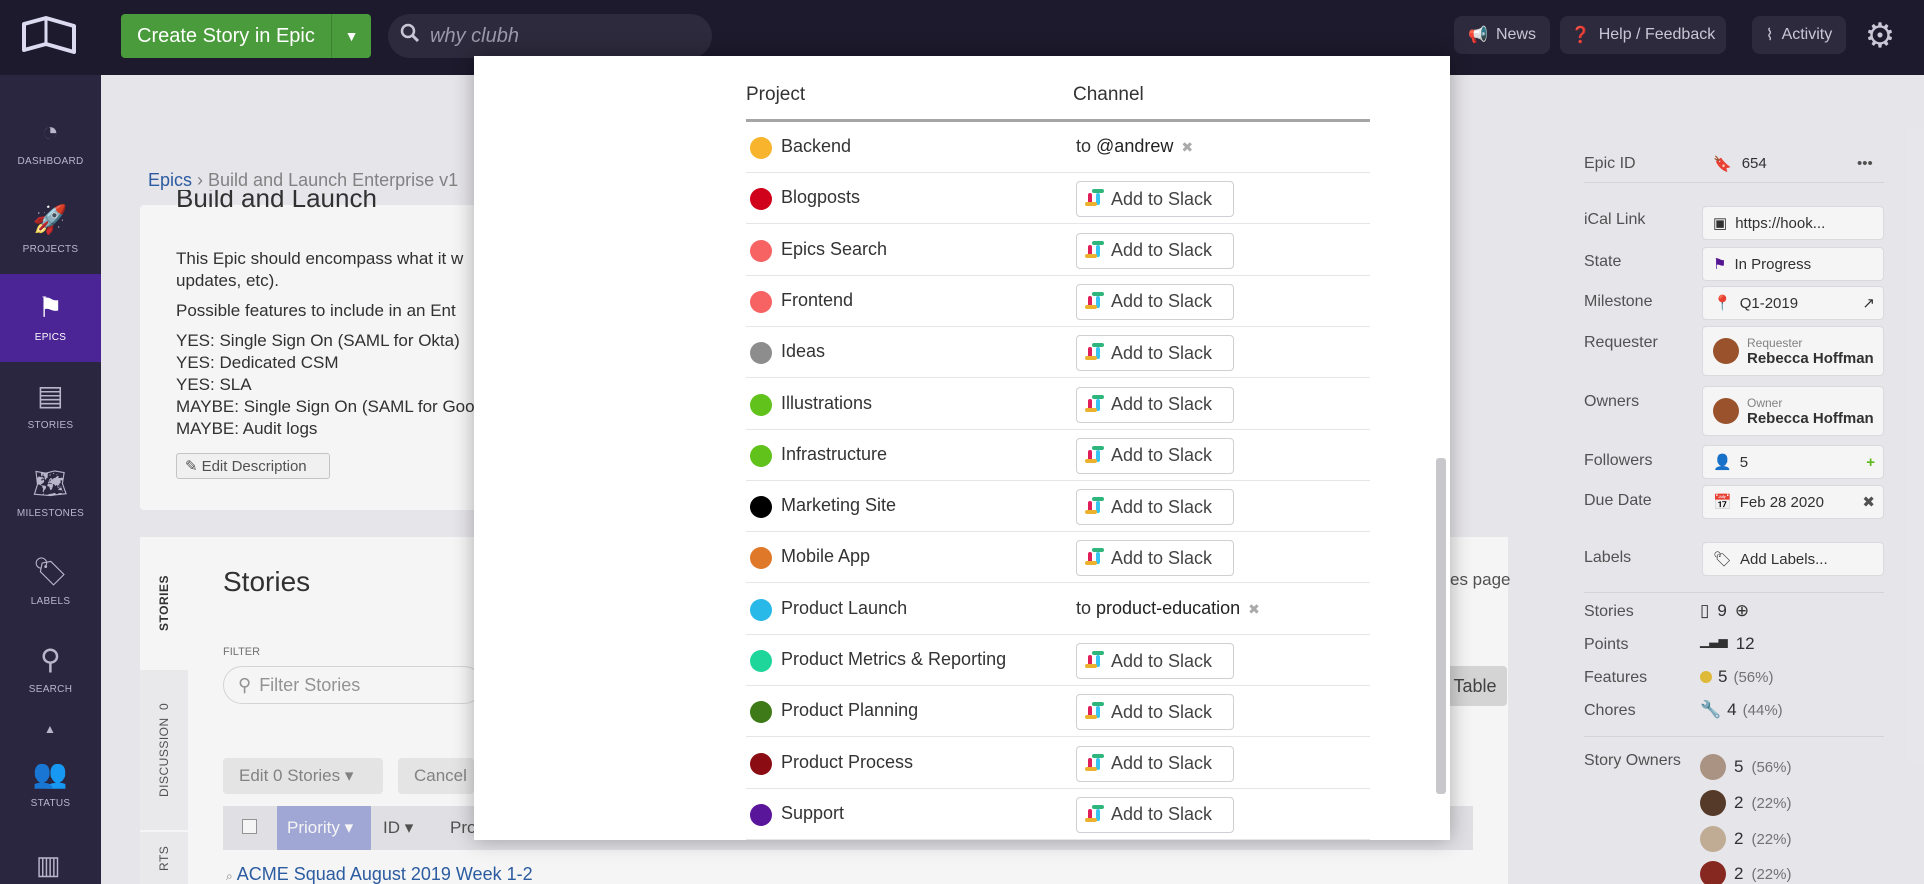 The width and height of the screenshot is (1924, 884). I want to click on sidebar-item-stories: ▤ STORIES, so click(50, 406).